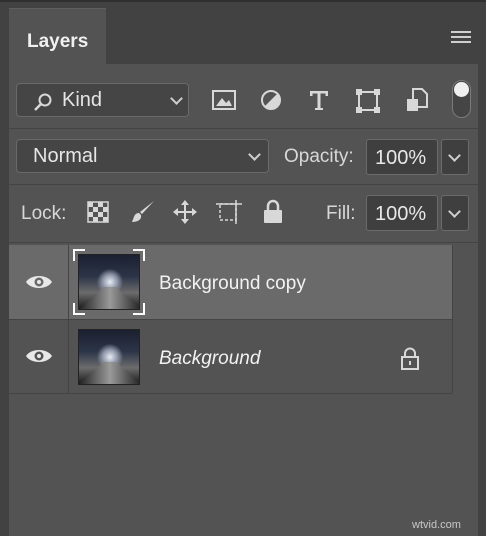  I want to click on layer-name: Background copy, so click(232, 284).